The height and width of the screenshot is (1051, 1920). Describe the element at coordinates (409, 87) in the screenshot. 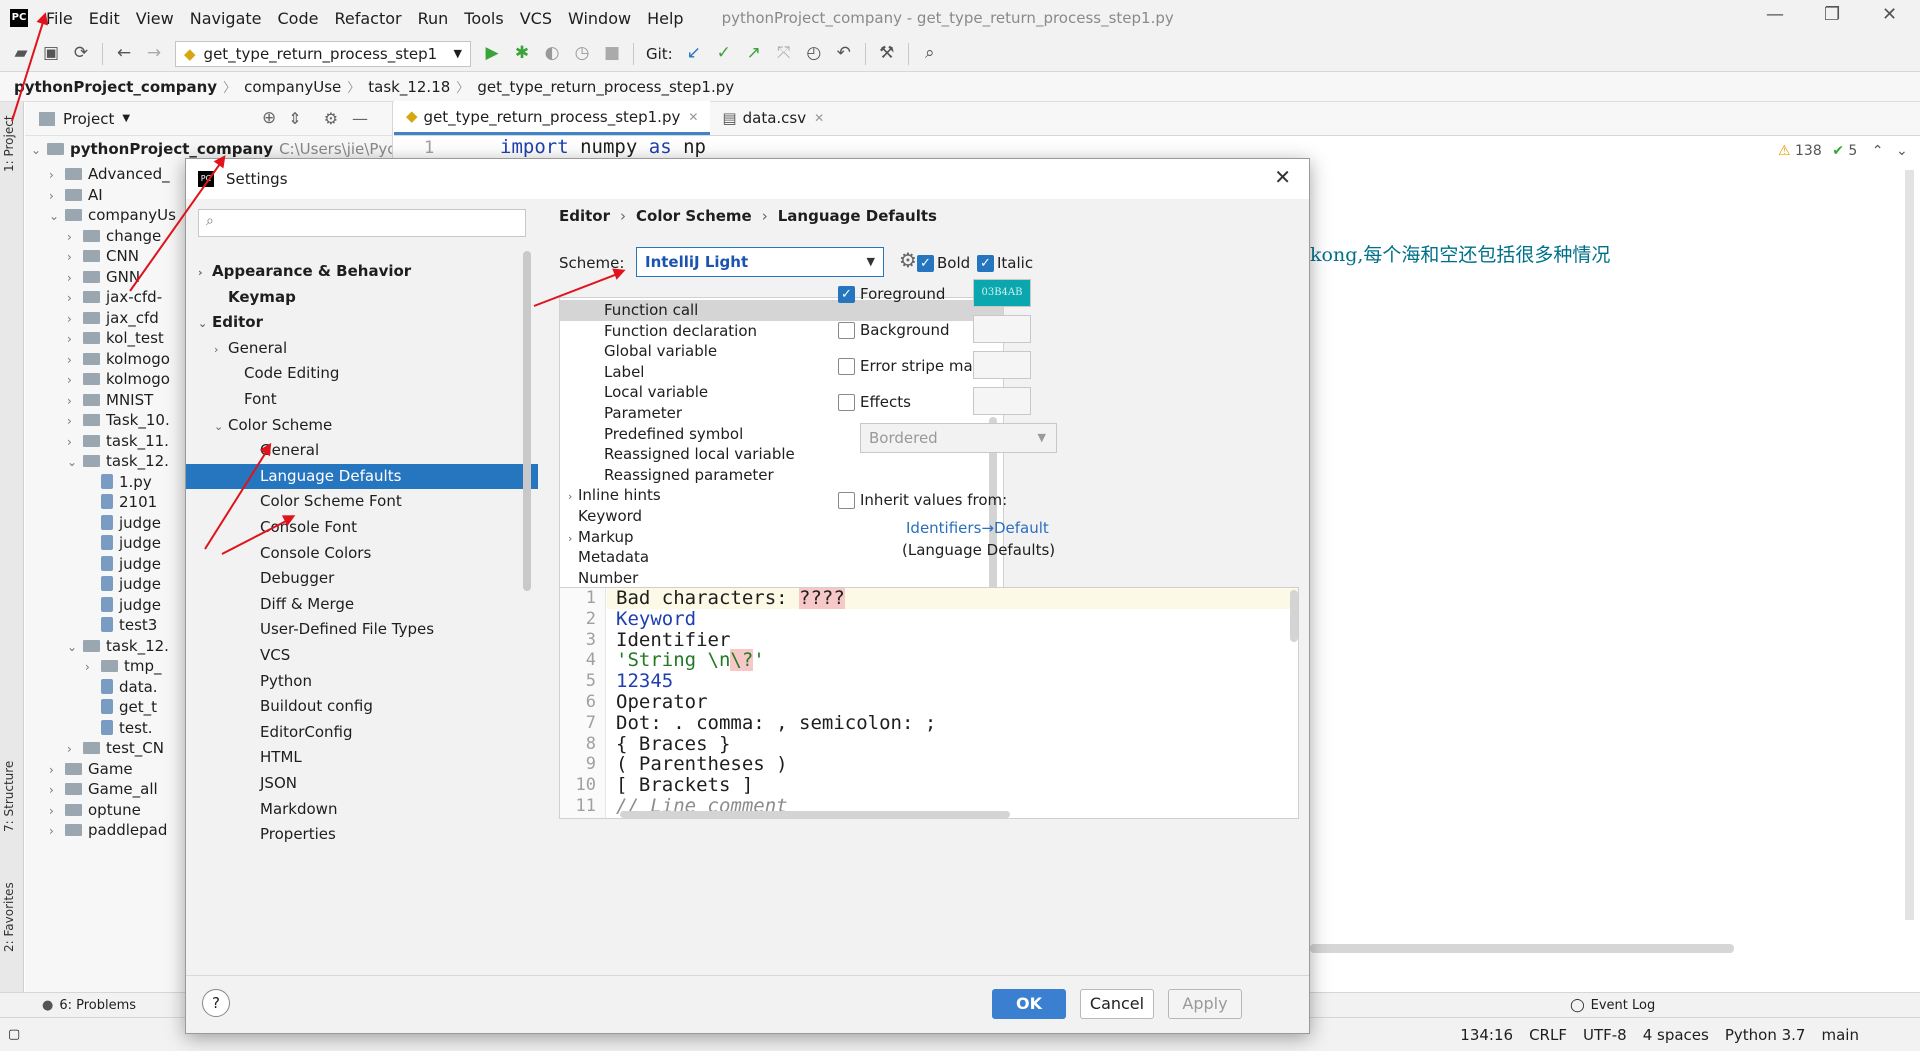

I see `breadcrumb-folder: task_12.18` at that location.